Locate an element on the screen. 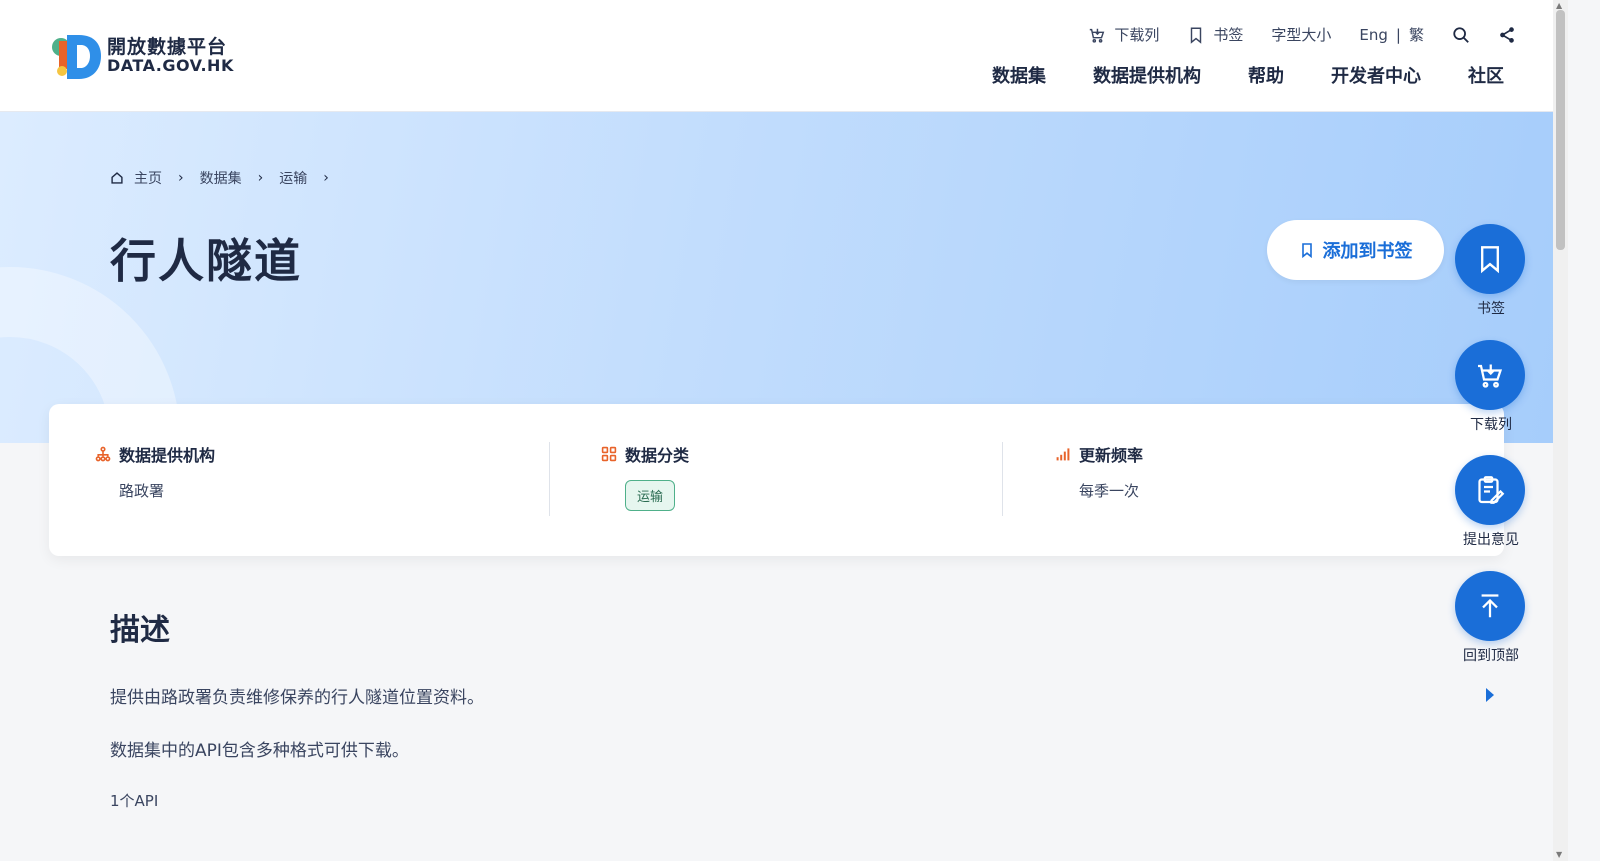 The width and height of the screenshot is (1600, 861). breadcrumb-home: 主页 is located at coordinates (148, 178).